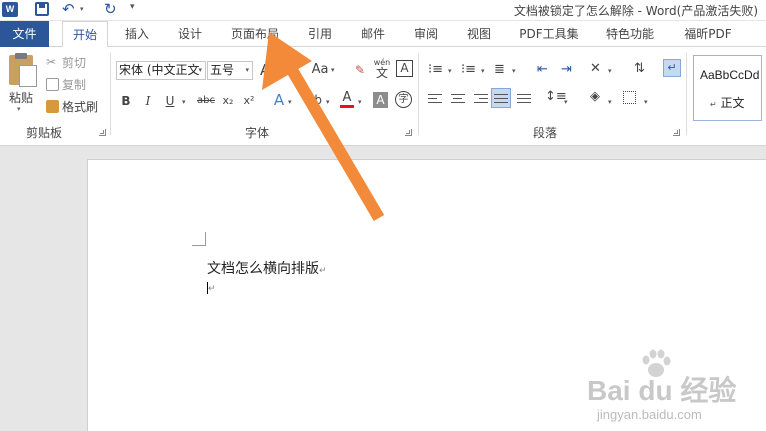  What do you see at coordinates (404, 68) in the screenshot?
I see `character-border-button: A` at bounding box center [404, 68].